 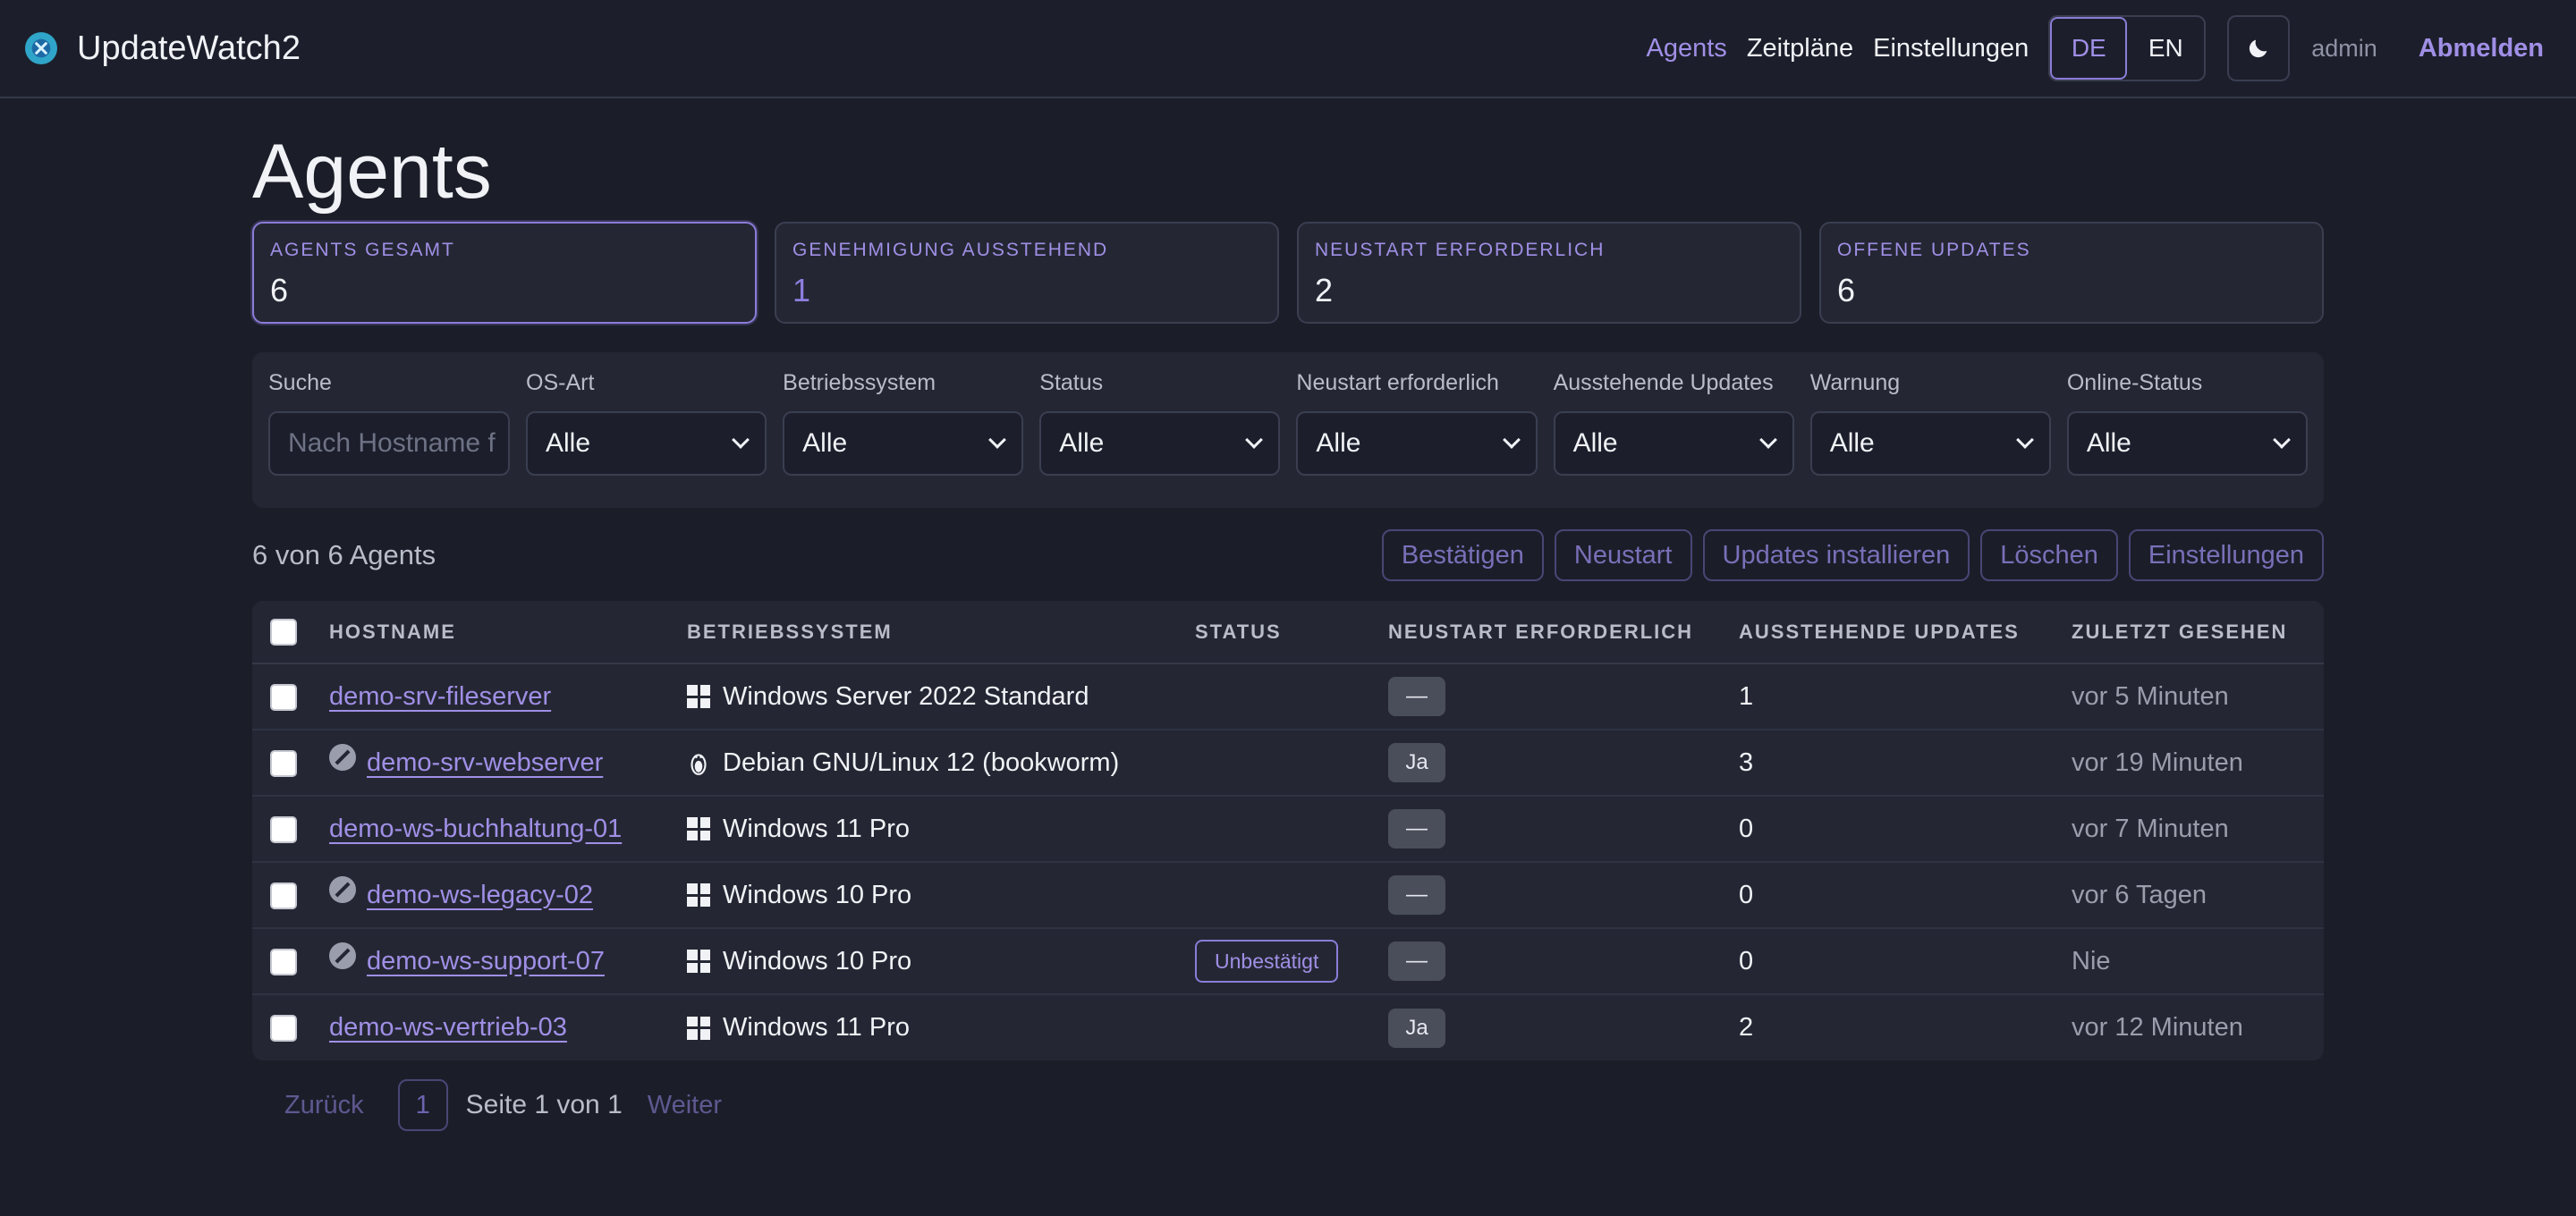 What do you see at coordinates (906, 696) in the screenshot?
I see `os-name: Windows Server 2022 Standard` at bounding box center [906, 696].